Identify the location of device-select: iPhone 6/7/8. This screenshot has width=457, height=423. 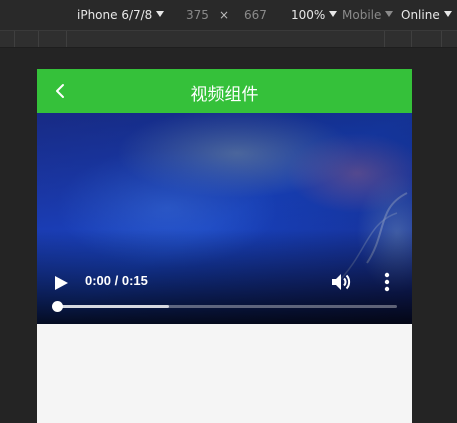
(121, 15).